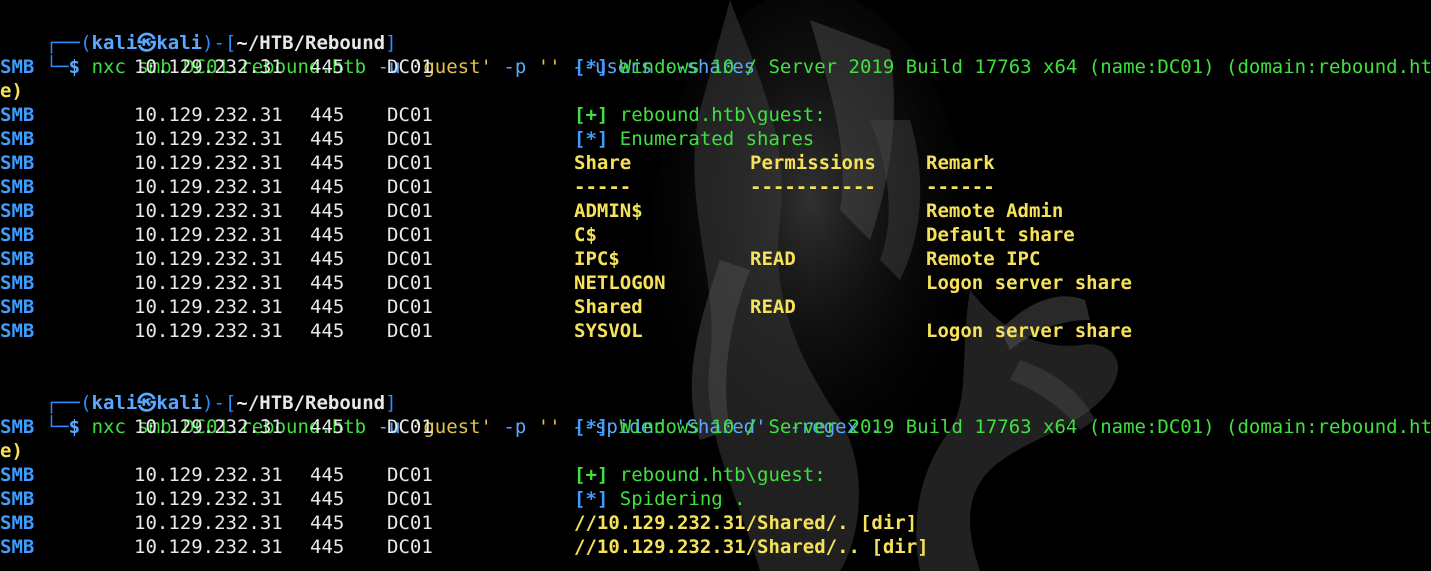 The image size is (1431, 571). What do you see at coordinates (597, 259) in the screenshot?
I see `share-name: IPC$` at bounding box center [597, 259].